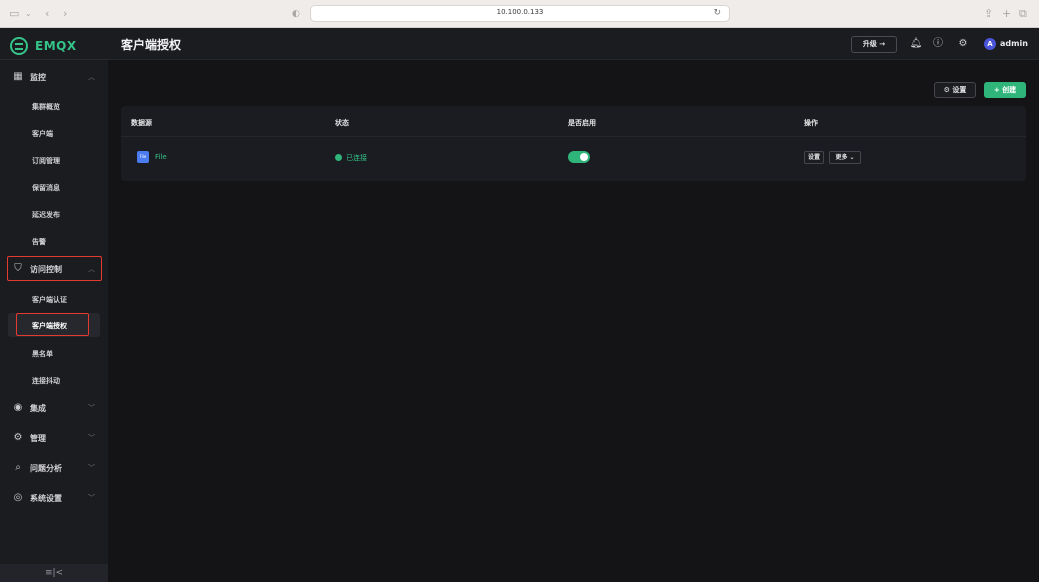 This screenshot has width=1039, height=582. Describe the element at coordinates (54, 77) in the screenshot. I see `sidebar-group-monitor: ▦ 监控 ︿` at that location.